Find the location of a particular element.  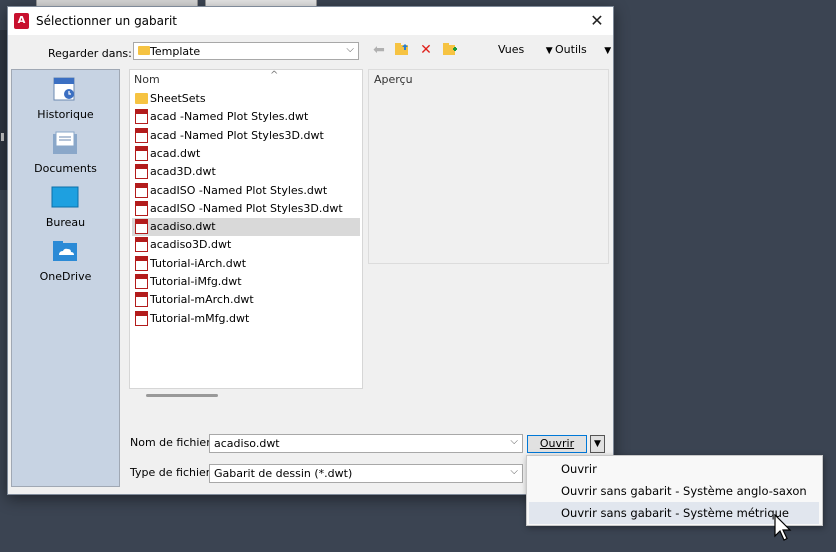

horizontal-scrollbar is located at coordinates (182, 395).